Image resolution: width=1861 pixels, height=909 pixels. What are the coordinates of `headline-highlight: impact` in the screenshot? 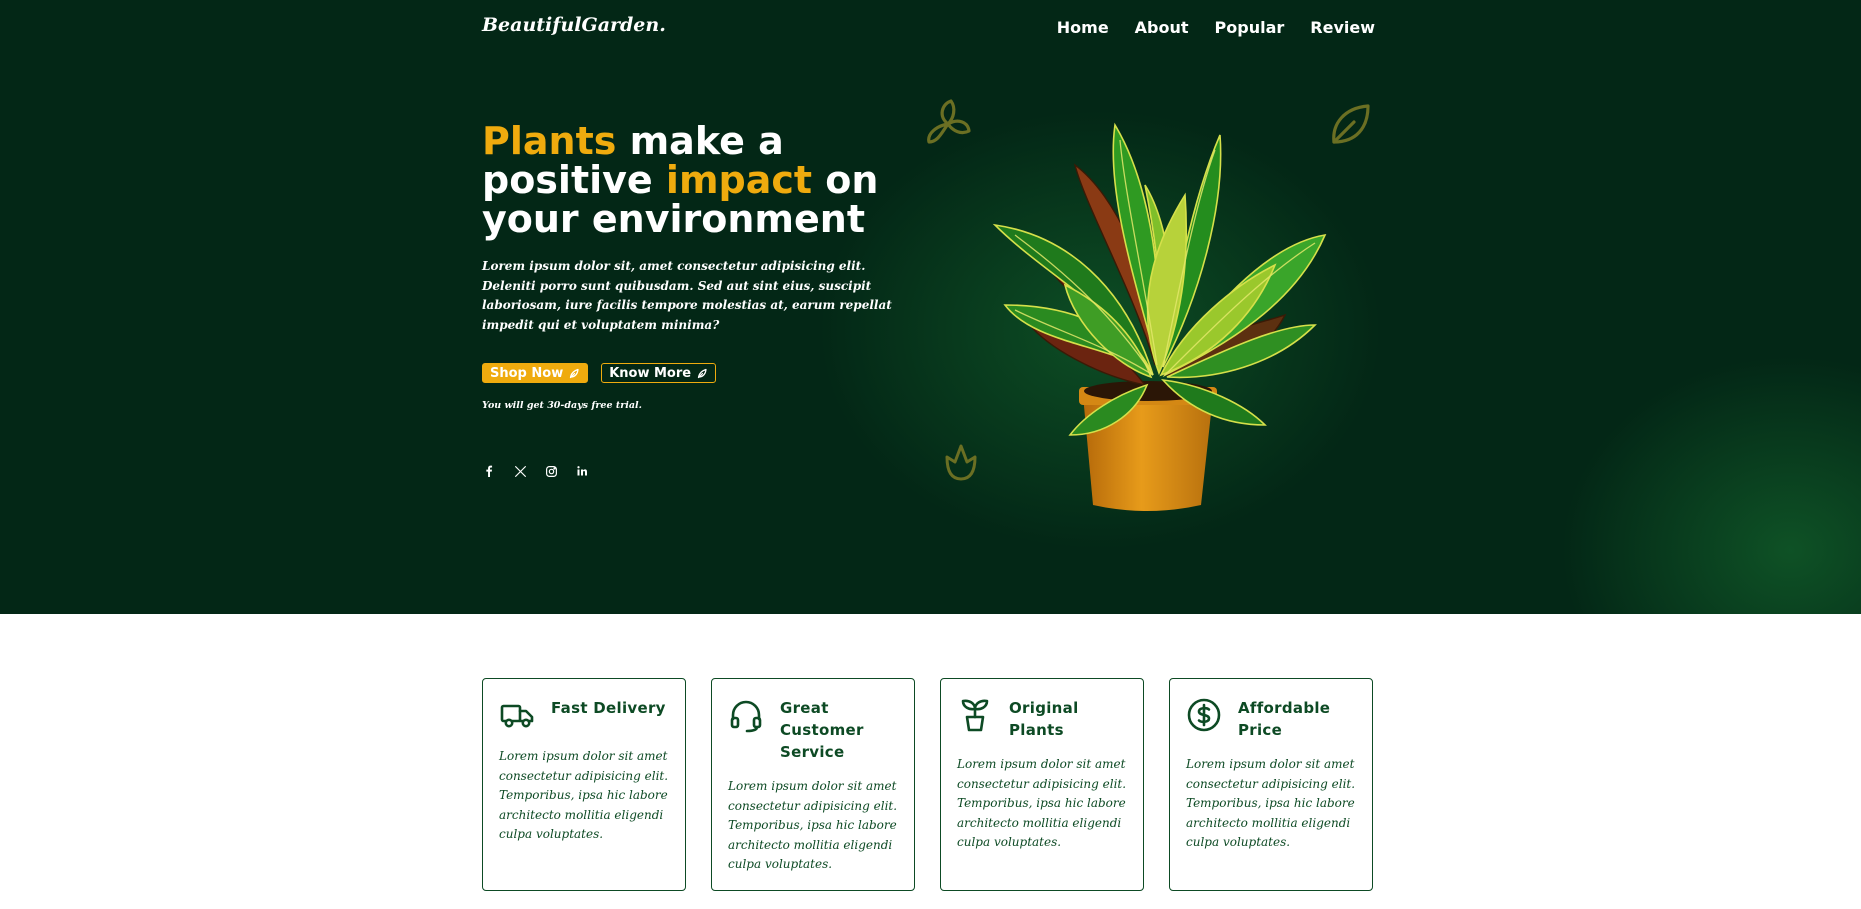 It's located at (739, 180).